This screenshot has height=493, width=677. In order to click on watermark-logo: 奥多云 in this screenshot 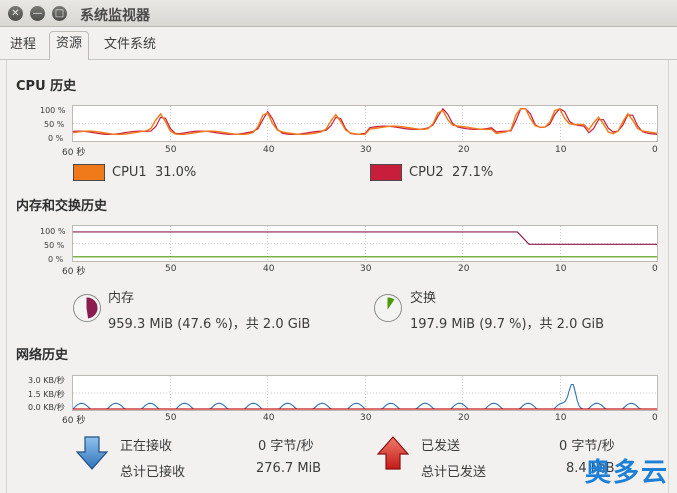, I will do `click(626, 473)`.